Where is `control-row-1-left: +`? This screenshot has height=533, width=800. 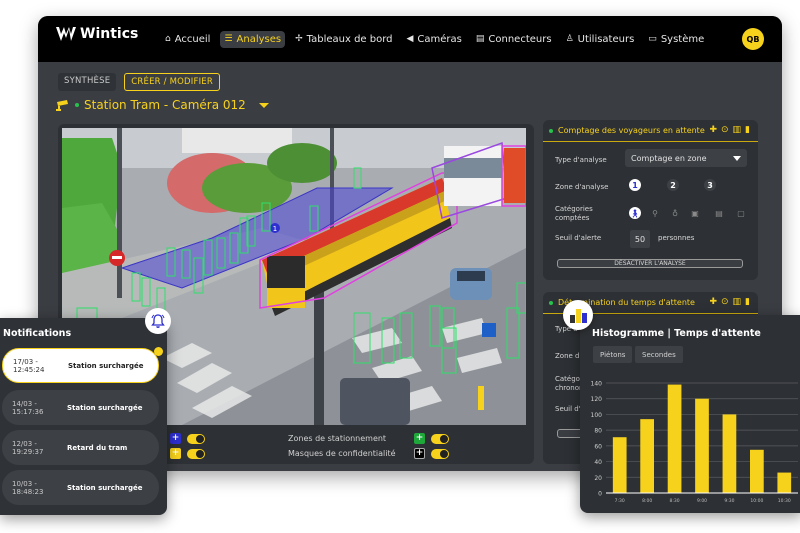 control-row-1-left: + is located at coordinates (187, 438).